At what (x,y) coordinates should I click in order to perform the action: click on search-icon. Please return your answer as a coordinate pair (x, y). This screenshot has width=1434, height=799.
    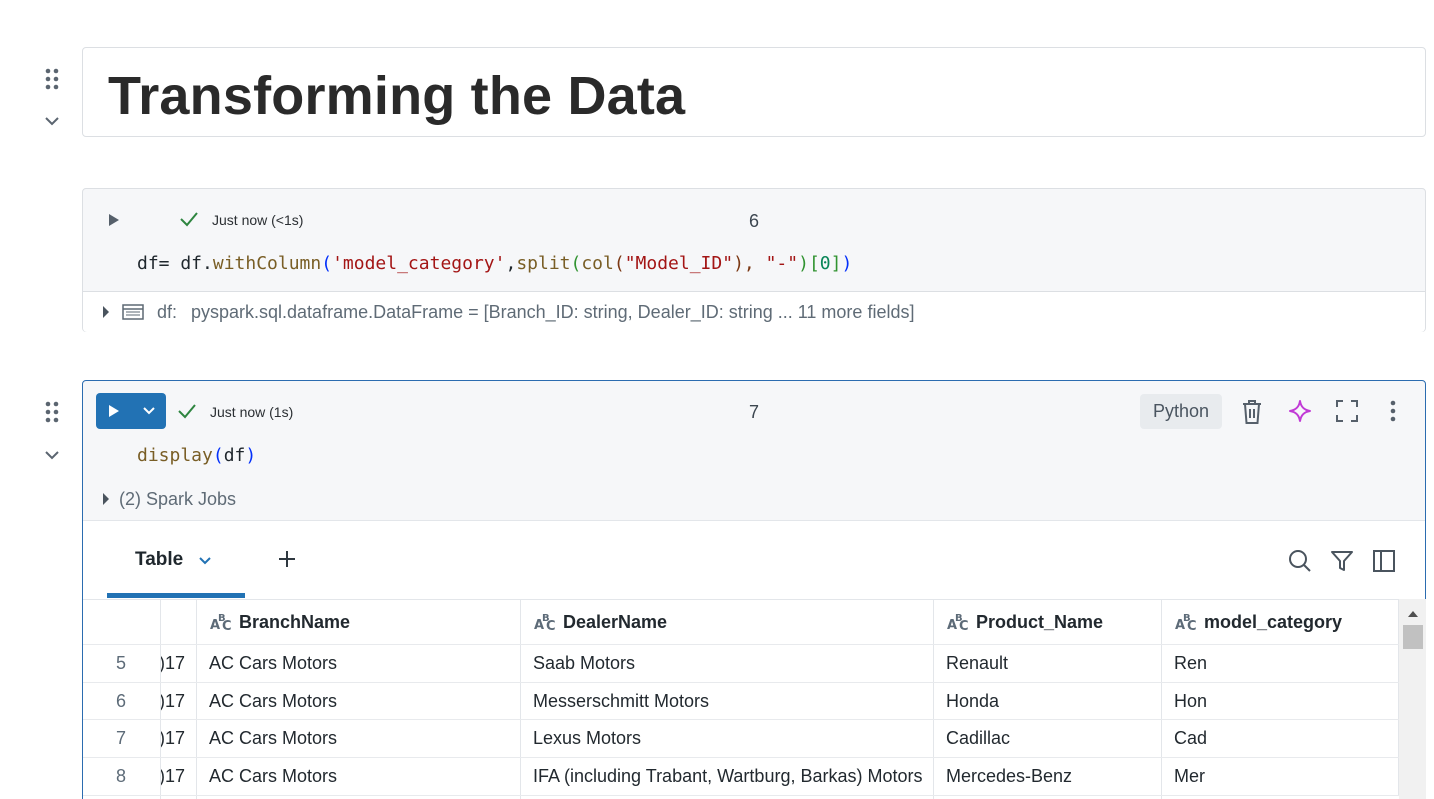
    Looking at the image, I should click on (1300, 563).